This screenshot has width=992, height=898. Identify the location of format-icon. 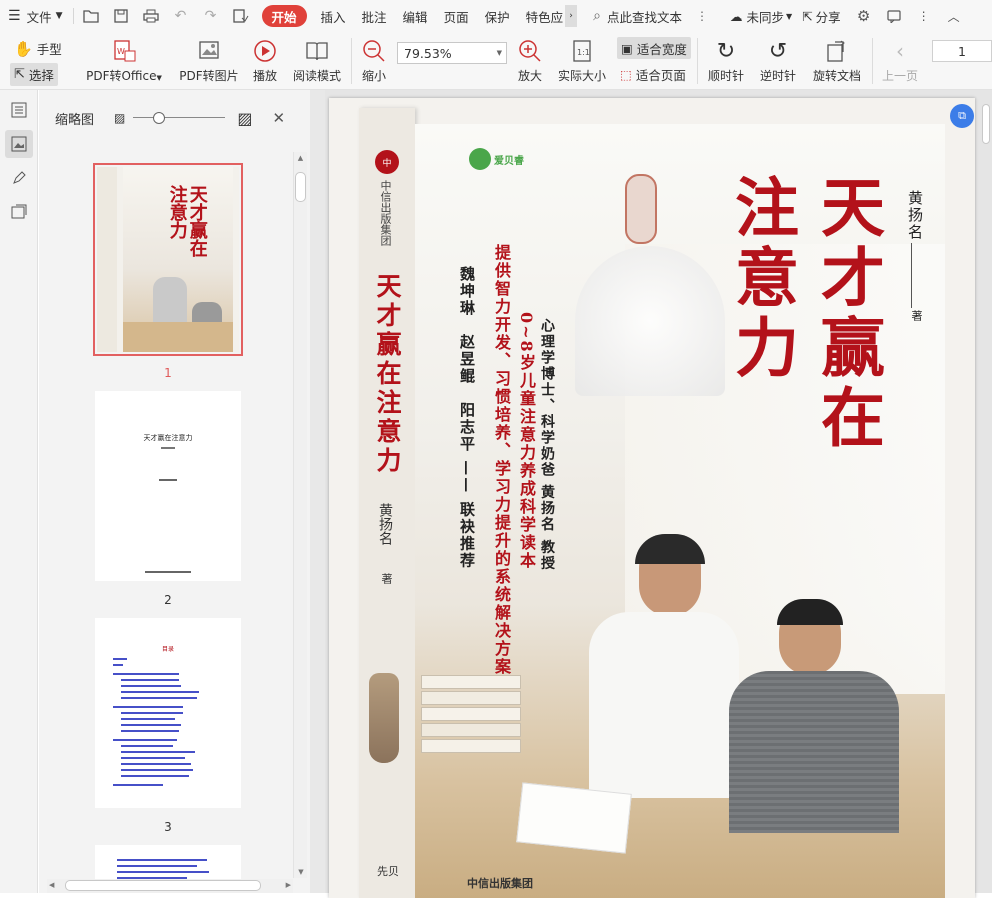
(241, 16).